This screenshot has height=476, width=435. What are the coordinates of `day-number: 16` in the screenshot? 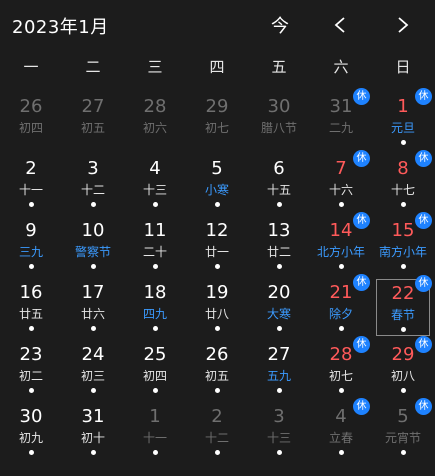 It's located at (31, 292).